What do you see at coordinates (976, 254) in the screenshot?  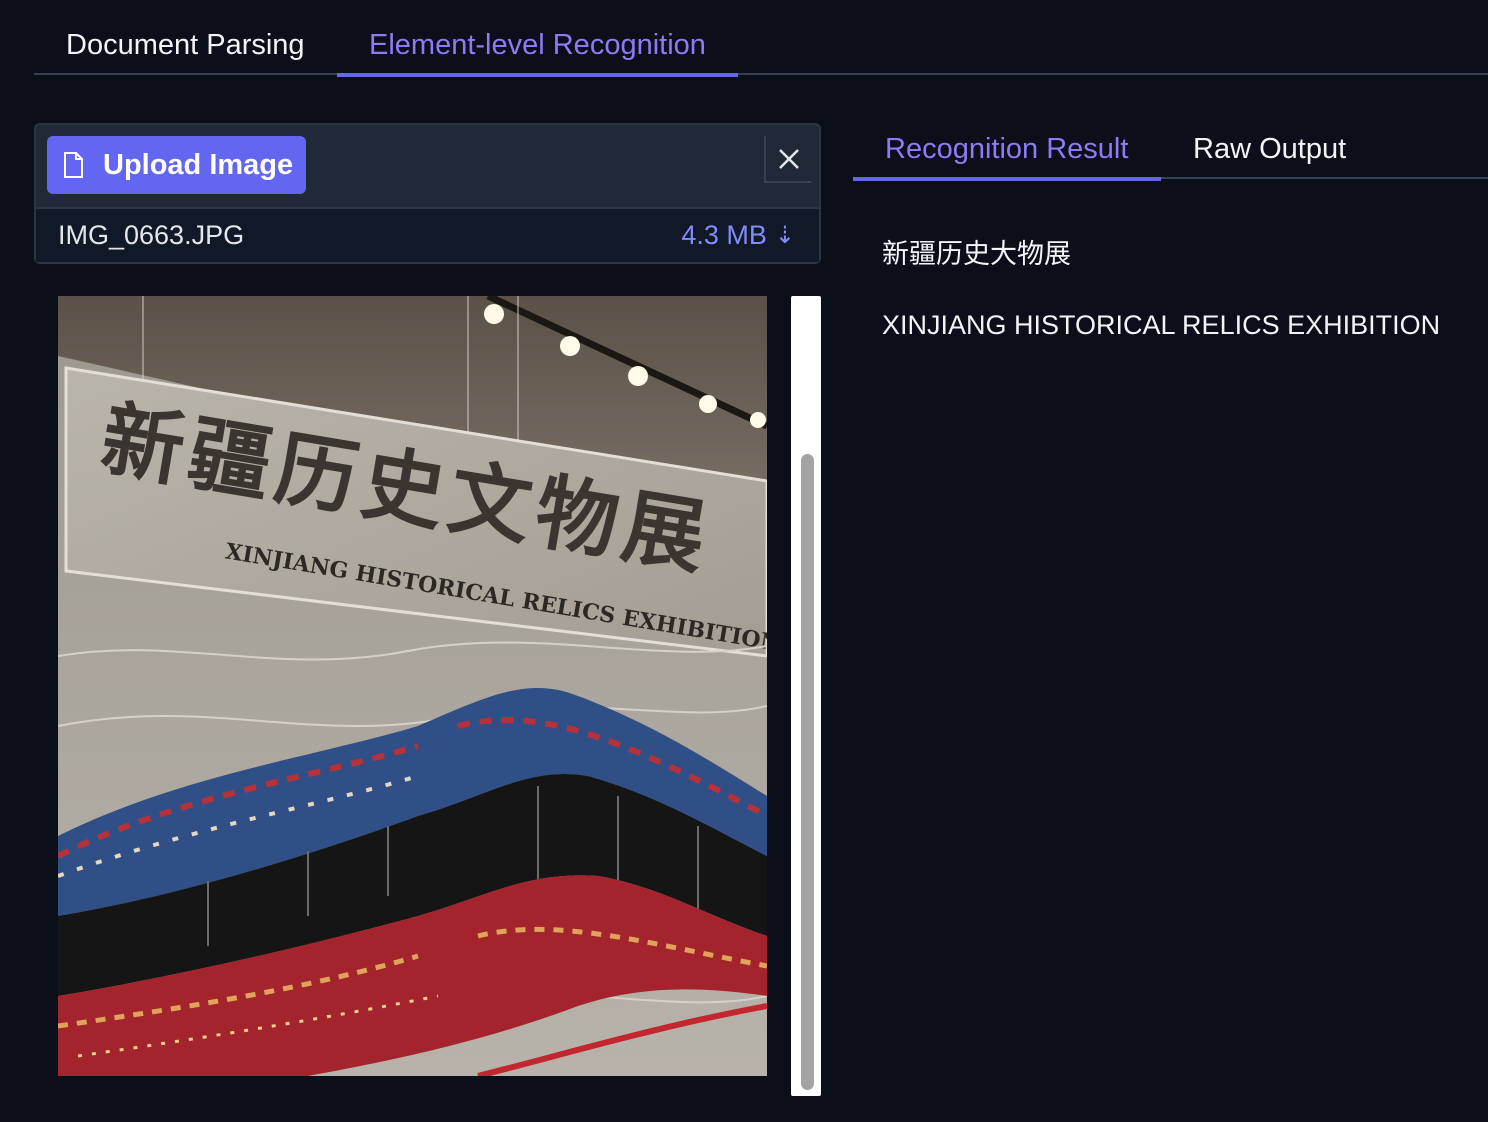 I see `result-line-chinese: 新疆历史大物展` at bounding box center [976, 254].